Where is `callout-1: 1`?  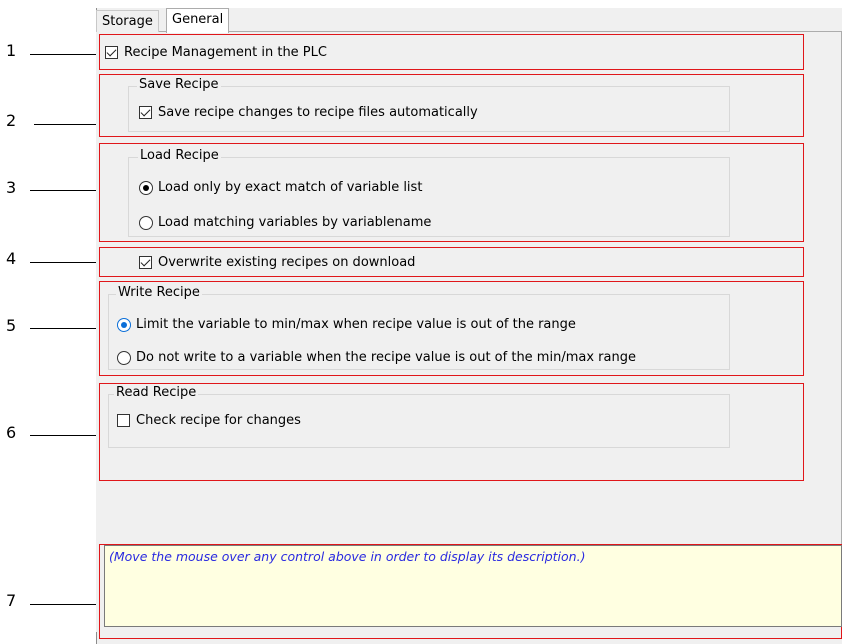 callout-1: 1 is located at coordinates (11, 50).